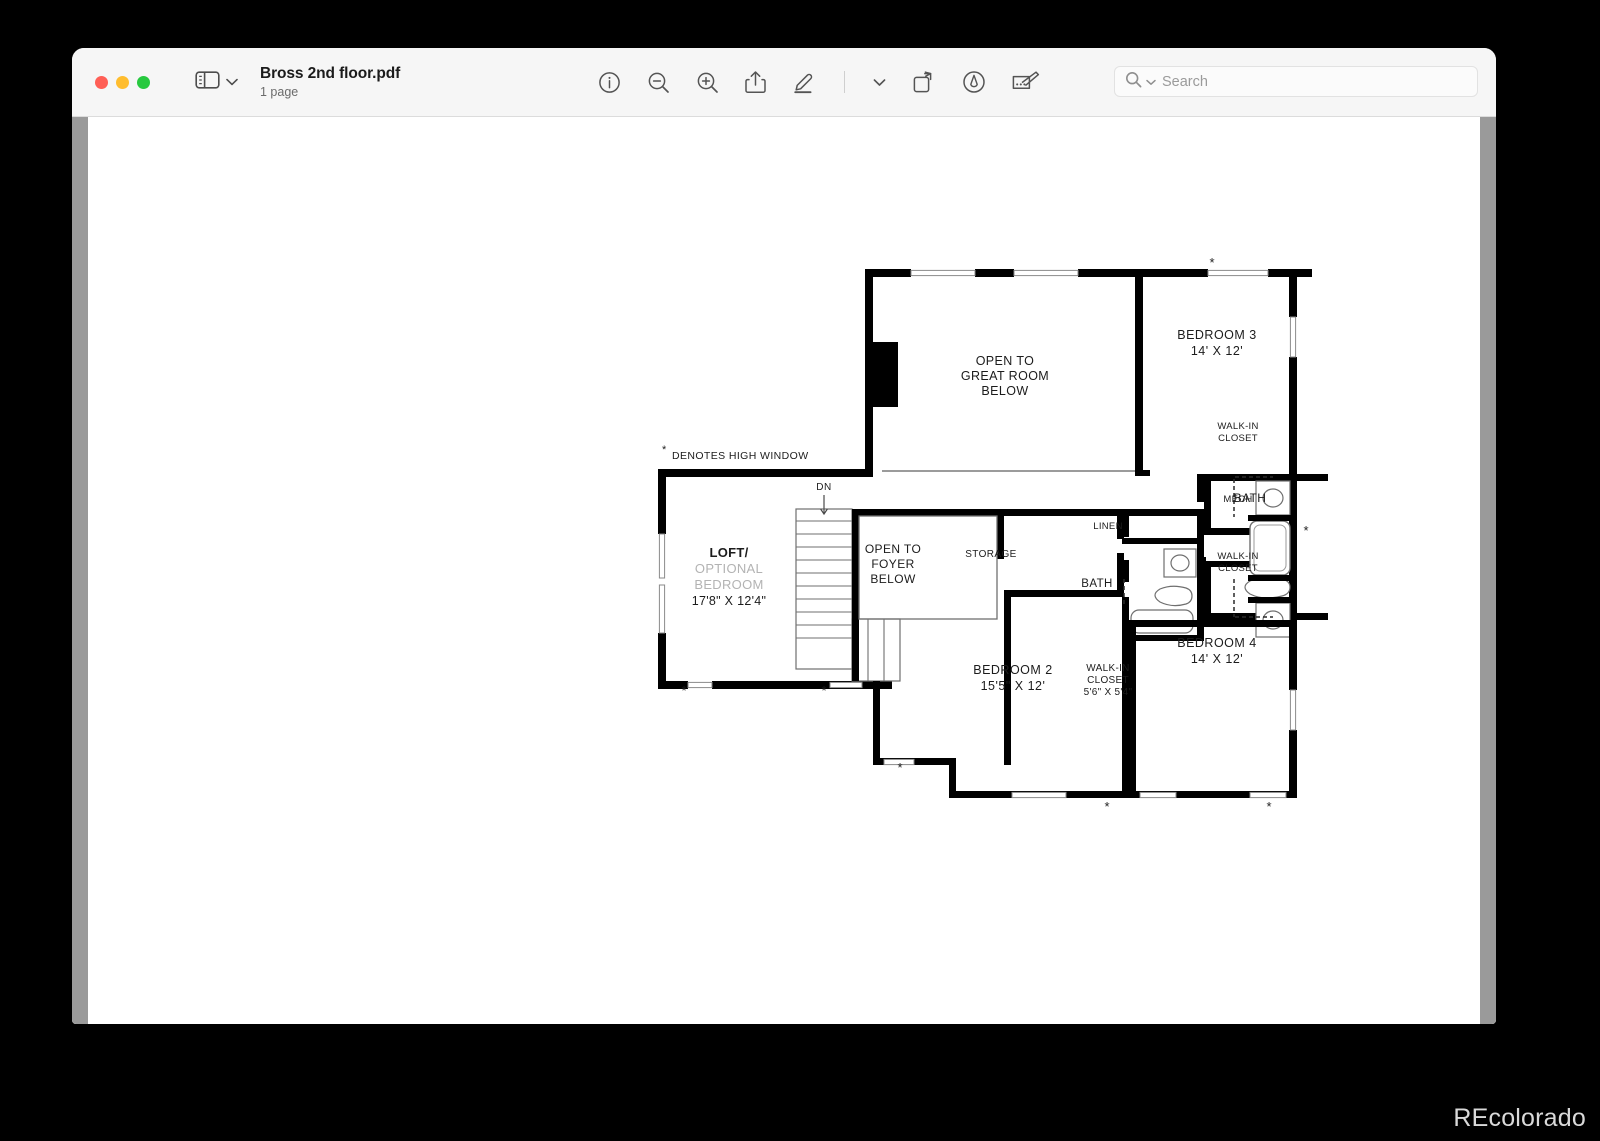 Image resolution: width=1600 pixels, height=1141 pixels. Describe the element at coordinates (80, 570) in the screenshot. I see `left-gutter` at that location.